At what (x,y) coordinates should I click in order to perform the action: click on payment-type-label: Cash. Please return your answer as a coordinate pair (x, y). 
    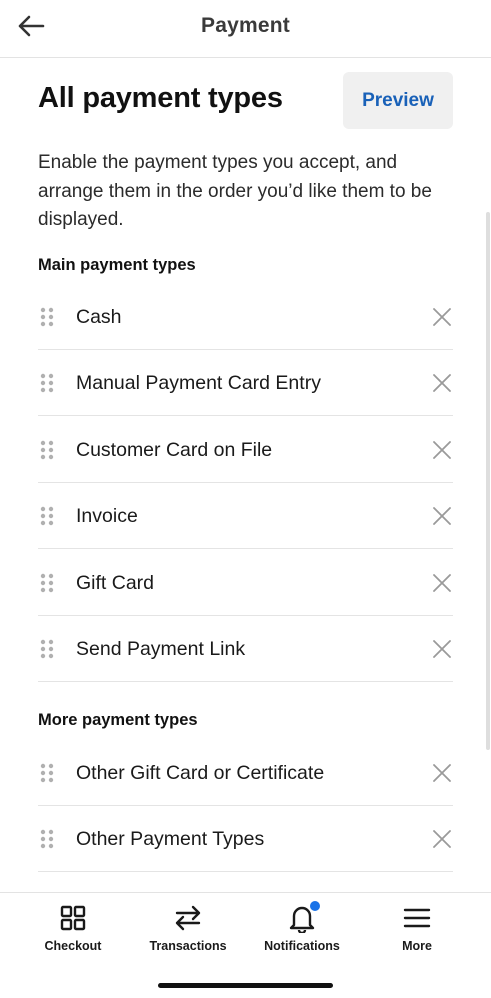
    Looking at the image, I should click on (99, 317).